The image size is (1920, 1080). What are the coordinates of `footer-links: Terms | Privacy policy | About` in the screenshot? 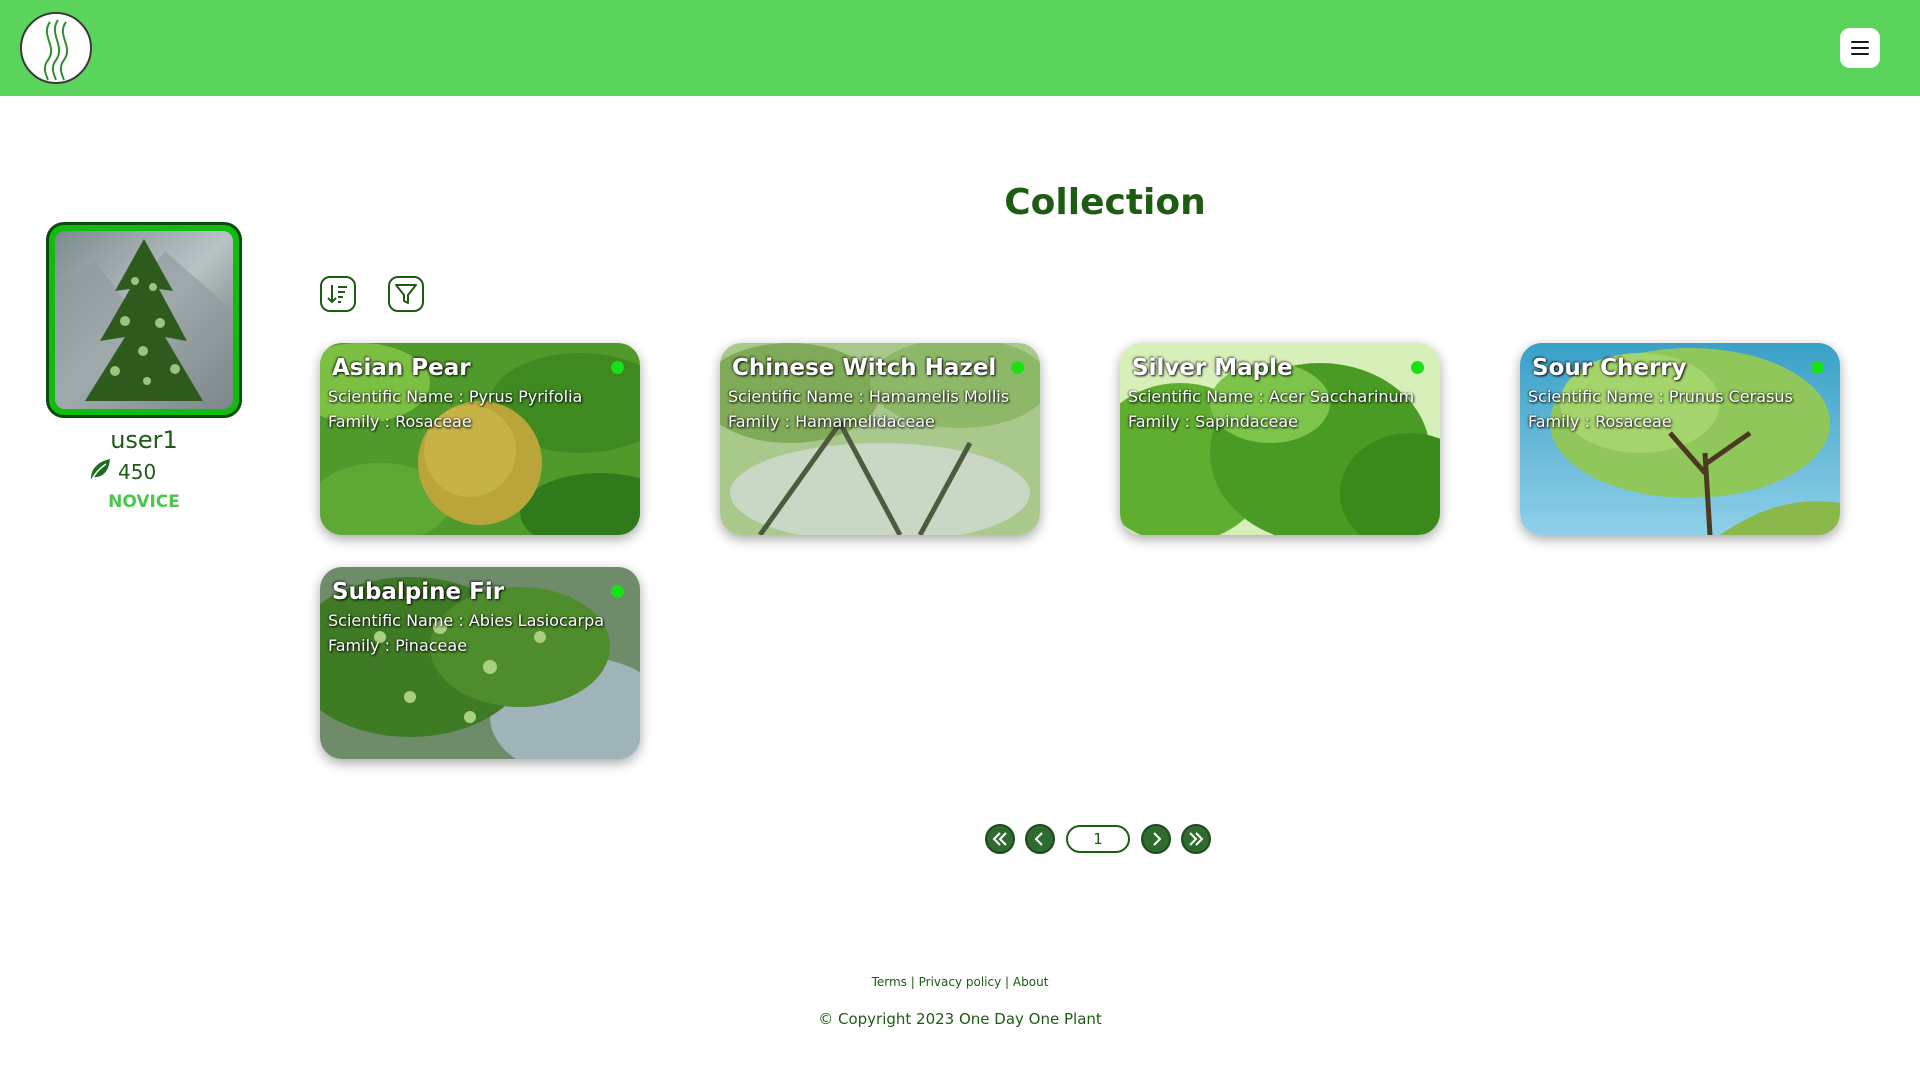 It's located at (960, 982).